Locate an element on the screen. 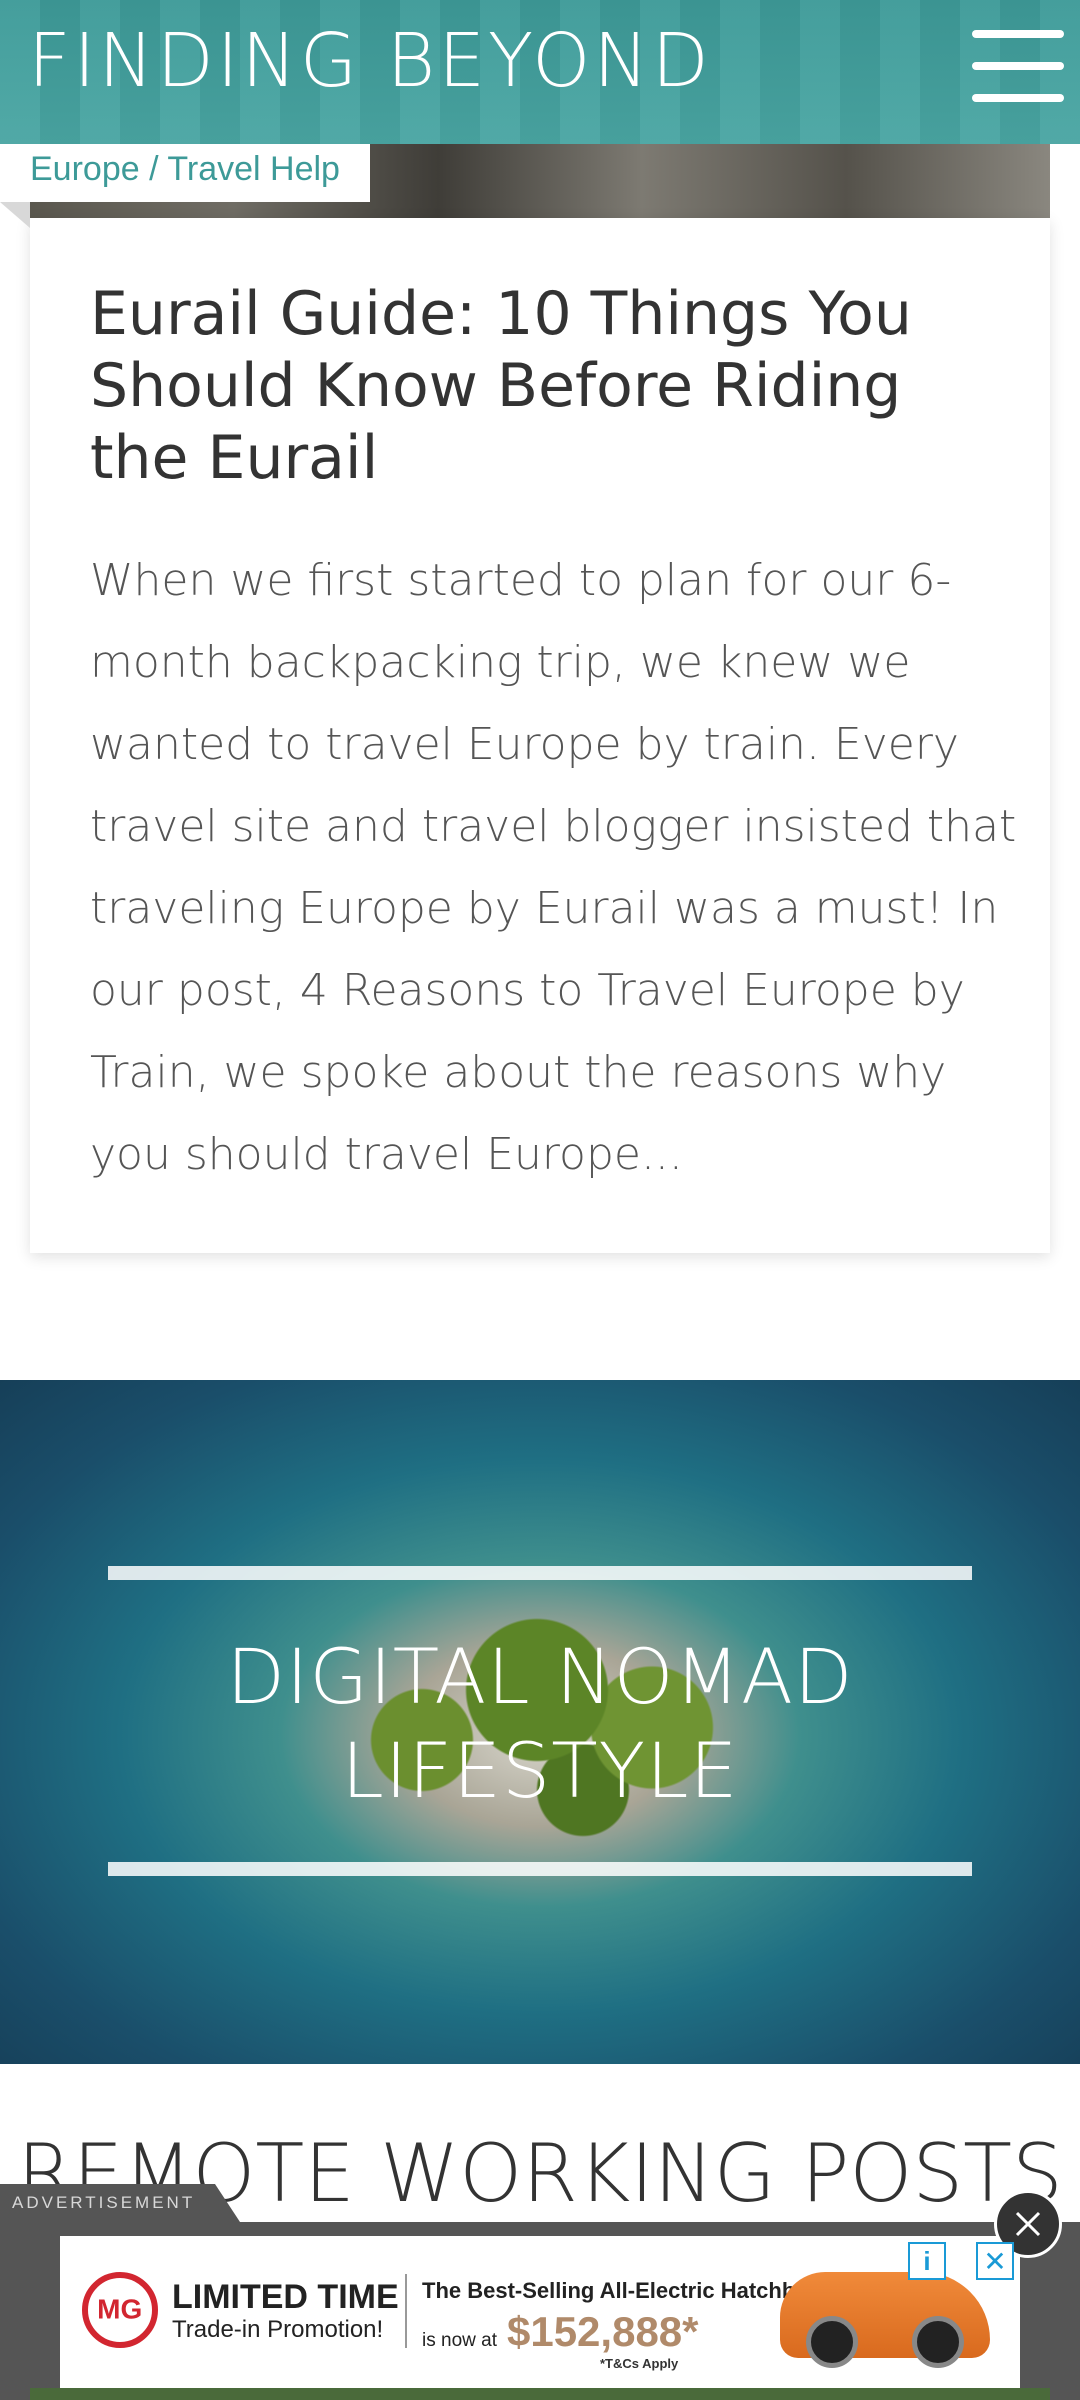 Image resolution: width=1080 pixels, height=2400 pixels. hamburger-menu-icon is located at coordinates (1018, 66).